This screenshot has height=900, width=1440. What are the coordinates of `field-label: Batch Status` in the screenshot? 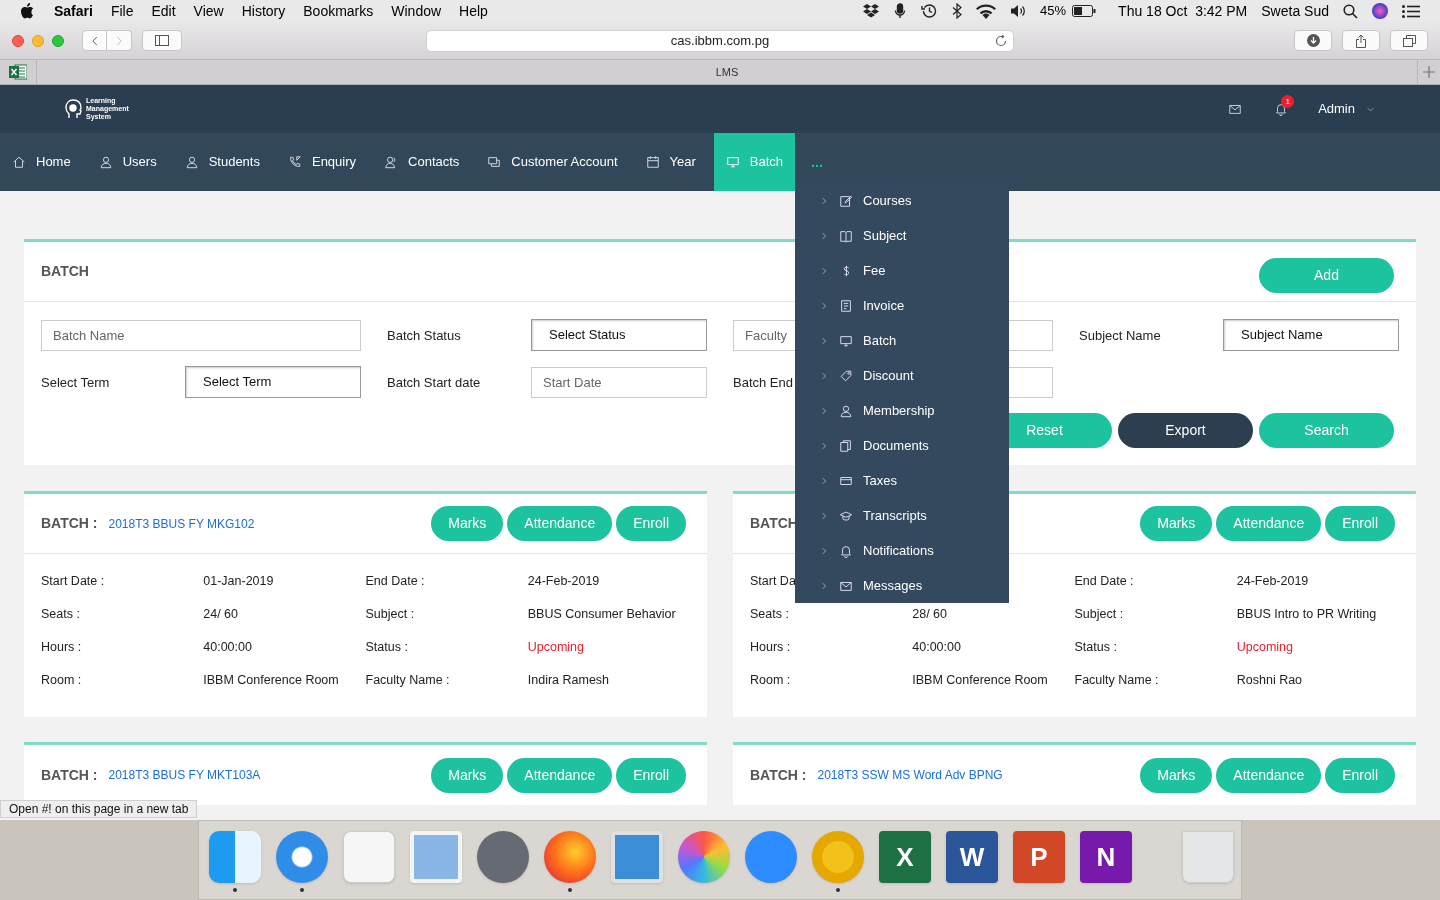 It's located at (424, 335).